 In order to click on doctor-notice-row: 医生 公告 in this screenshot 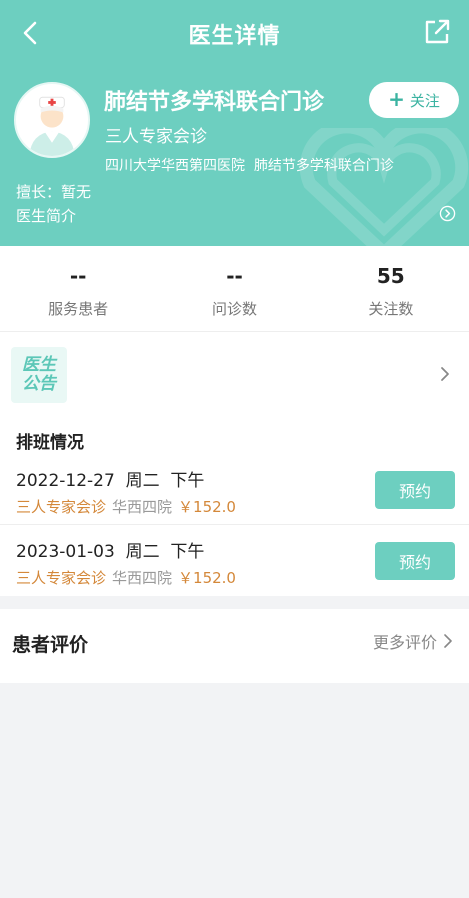, I will do `click(234, 374)`.